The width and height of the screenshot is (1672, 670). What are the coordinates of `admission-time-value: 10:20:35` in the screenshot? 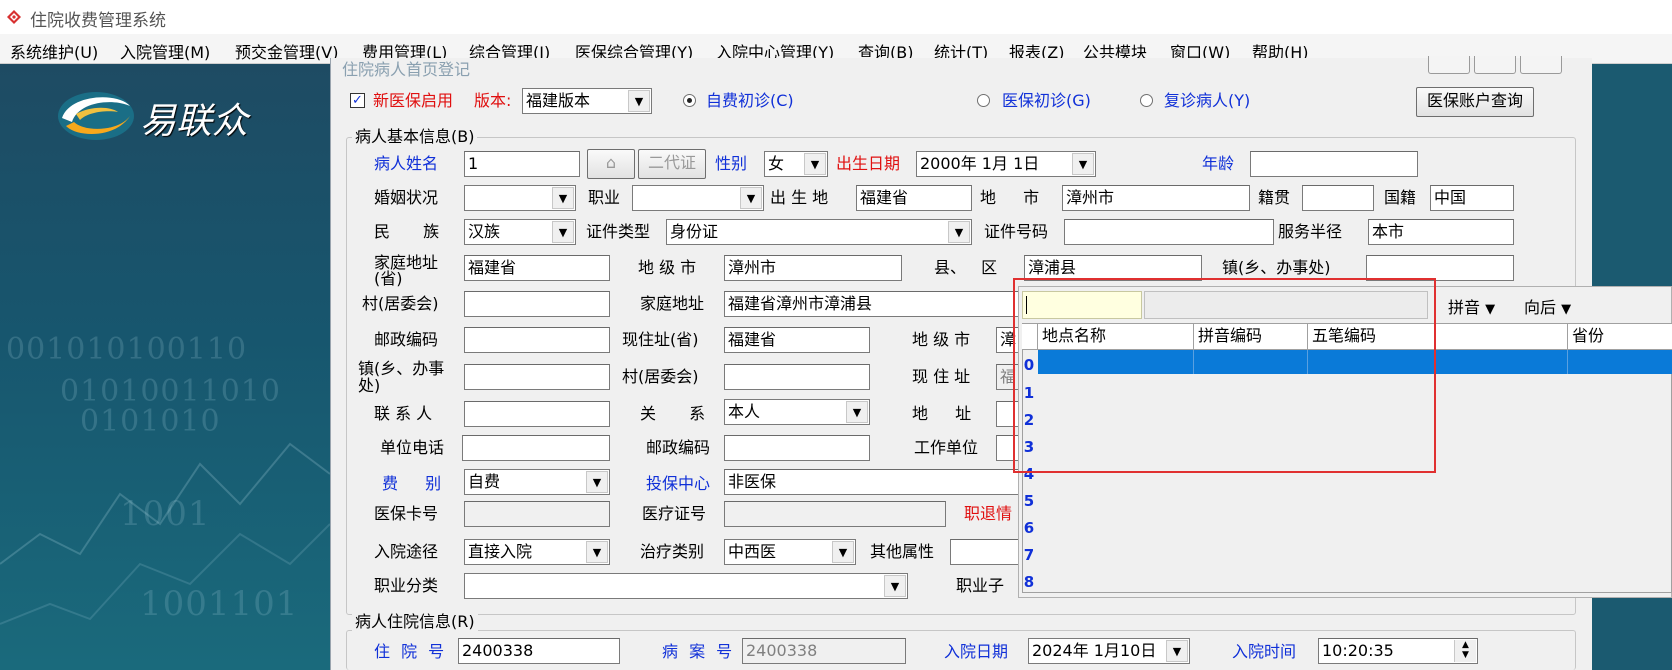 It's located at (1358, 650).